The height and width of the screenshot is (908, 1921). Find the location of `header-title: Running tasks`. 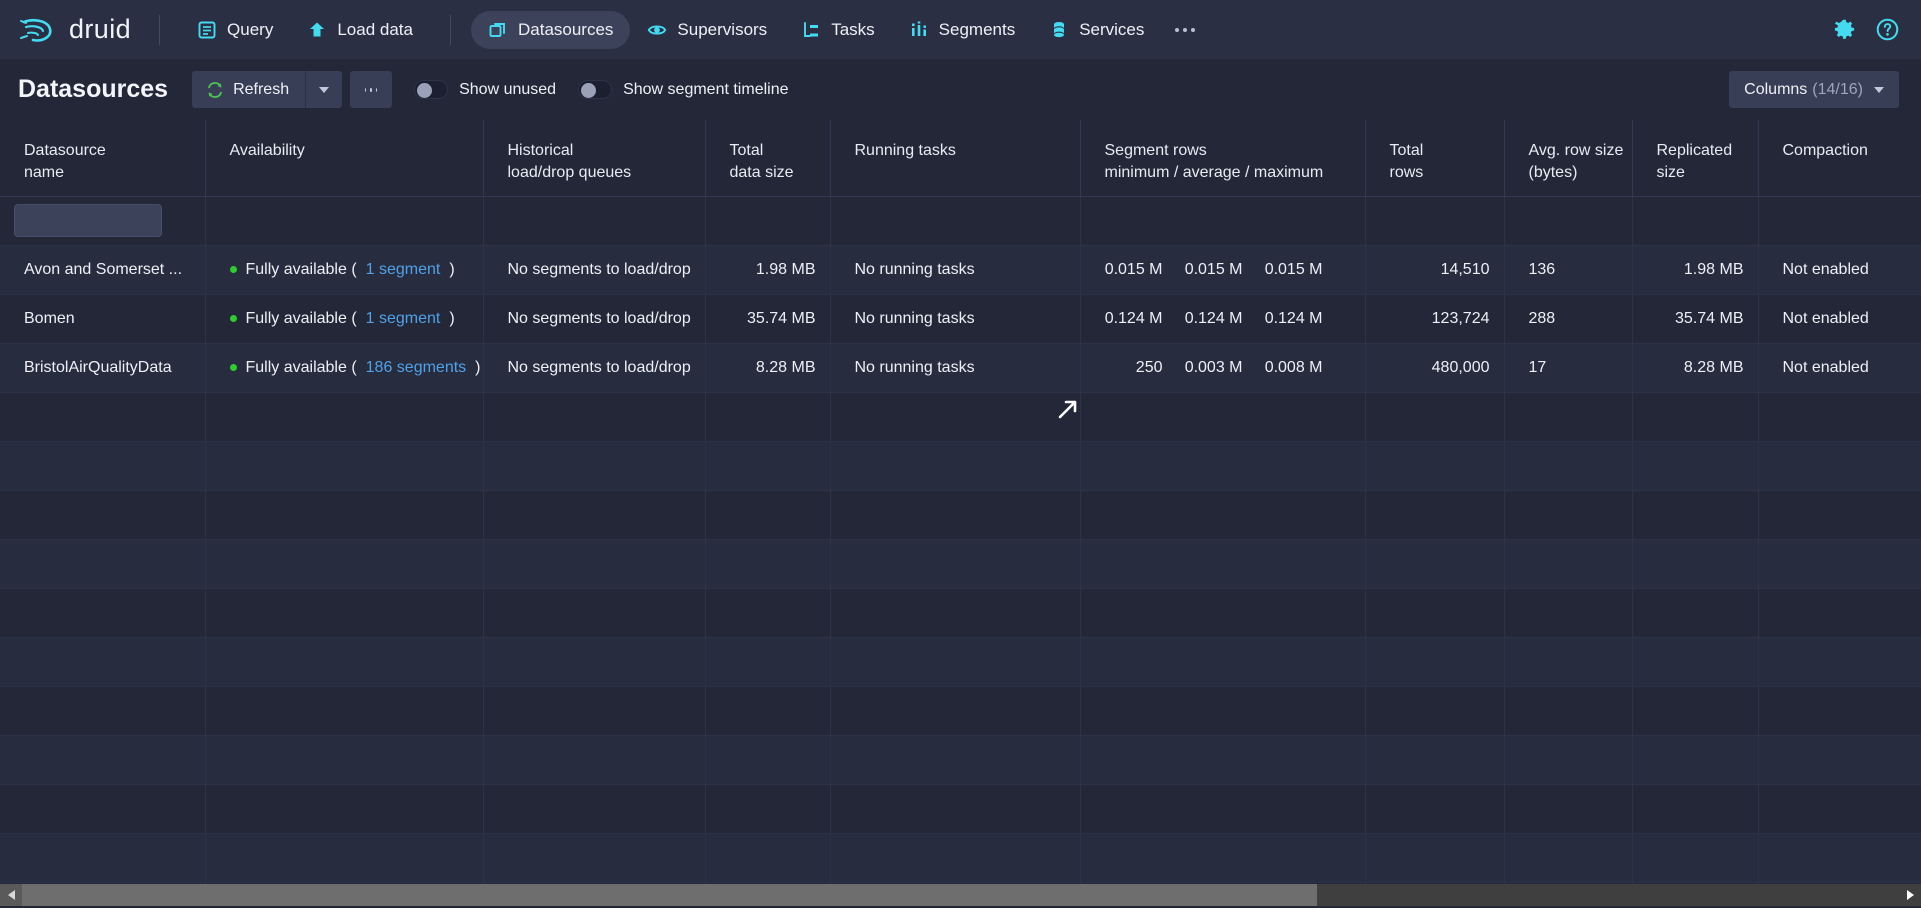

header-title: Running tasks is located at coordinates (905, 150).